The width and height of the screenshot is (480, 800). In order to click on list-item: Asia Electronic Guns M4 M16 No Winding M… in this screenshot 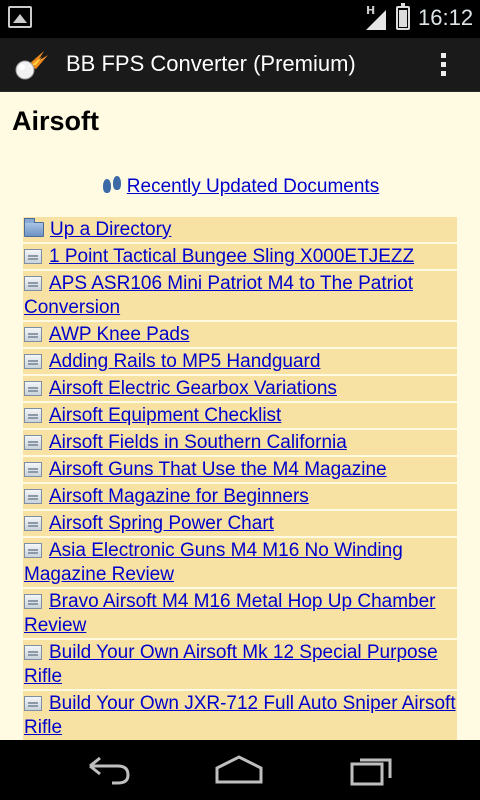, I will do `click(240, 562)`.